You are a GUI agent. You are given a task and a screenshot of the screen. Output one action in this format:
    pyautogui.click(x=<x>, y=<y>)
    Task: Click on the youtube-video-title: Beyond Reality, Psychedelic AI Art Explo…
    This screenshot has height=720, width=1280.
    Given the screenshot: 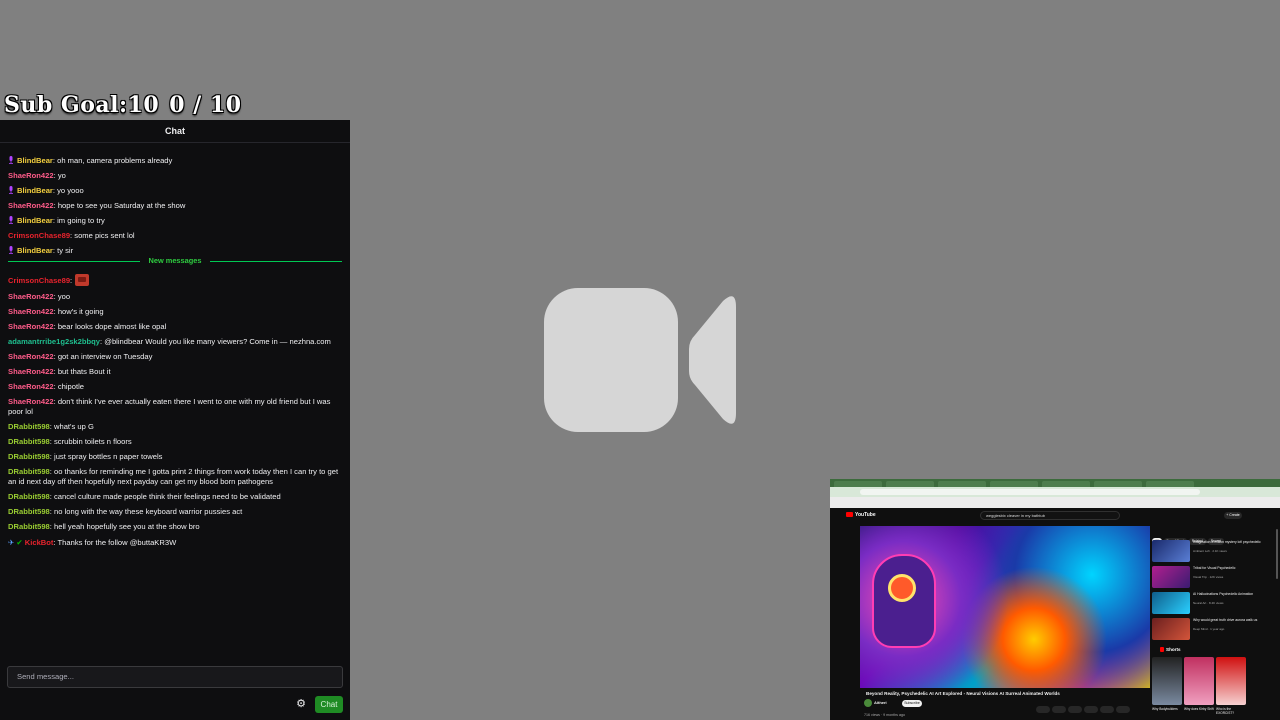 What is the action you would take?
    pyautogui.click(x=963, y=693)
    